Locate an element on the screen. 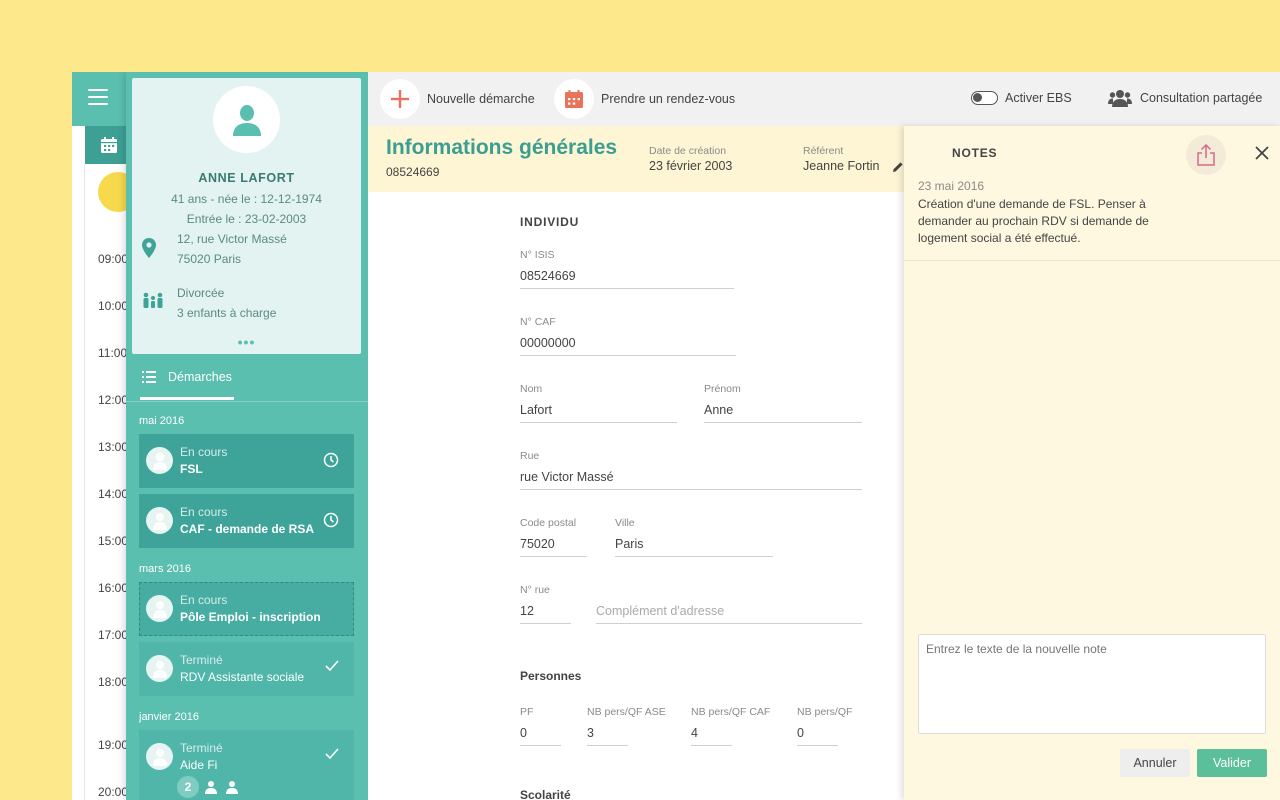  demarche-title: Aide Fi is located at coordinates (199, 765).